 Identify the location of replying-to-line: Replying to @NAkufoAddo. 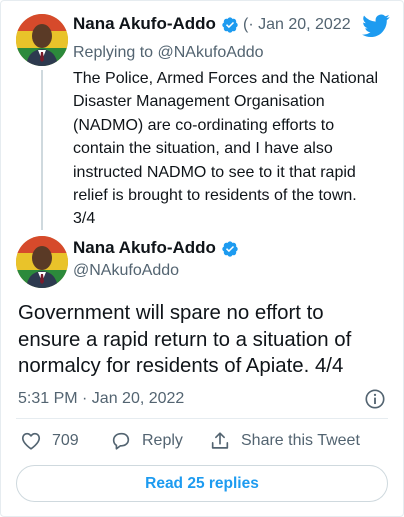
(168, 53).